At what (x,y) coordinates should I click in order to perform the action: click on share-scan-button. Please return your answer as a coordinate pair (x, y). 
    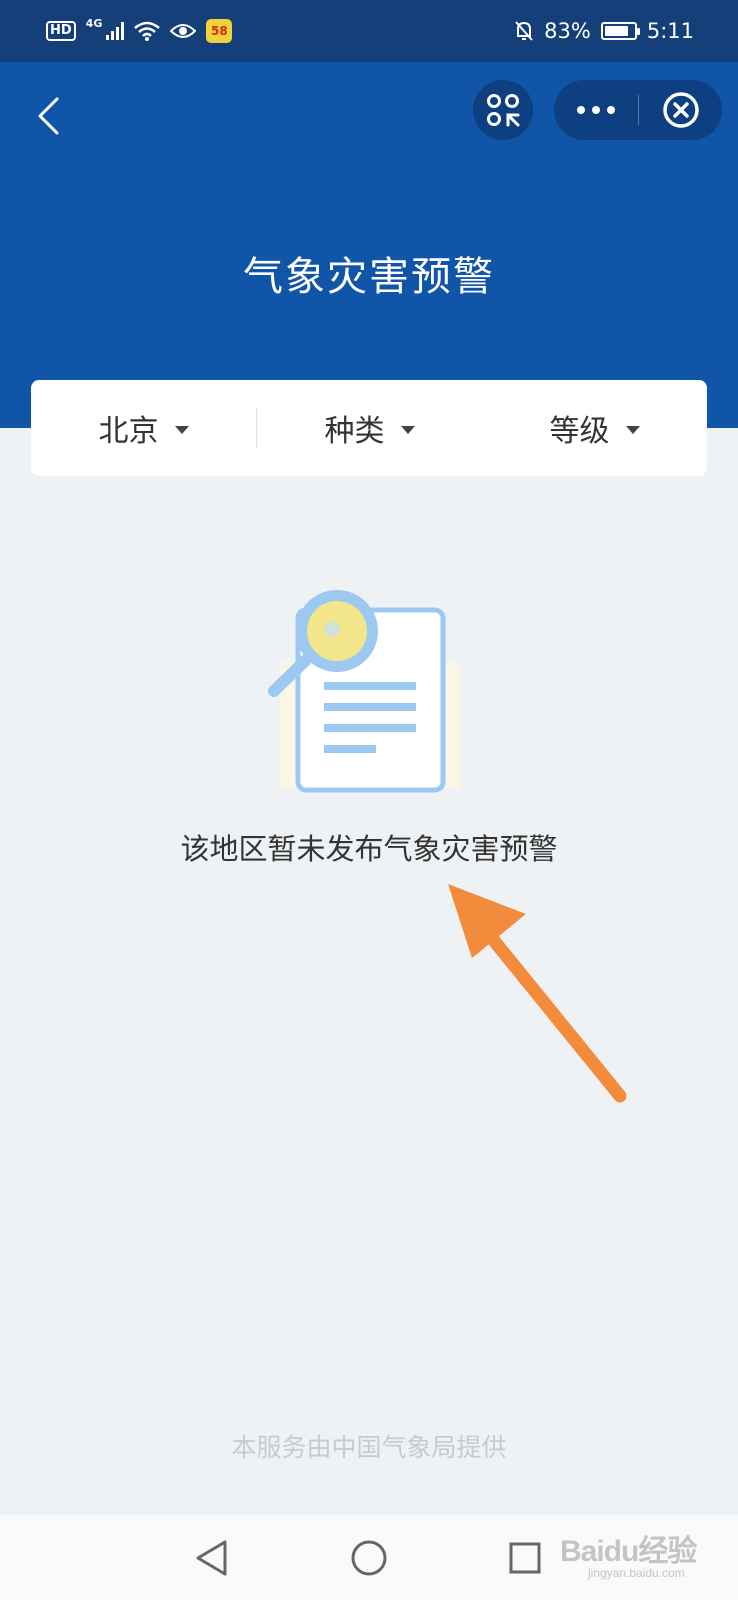
    Looking at the image, I should click on (503, 110).